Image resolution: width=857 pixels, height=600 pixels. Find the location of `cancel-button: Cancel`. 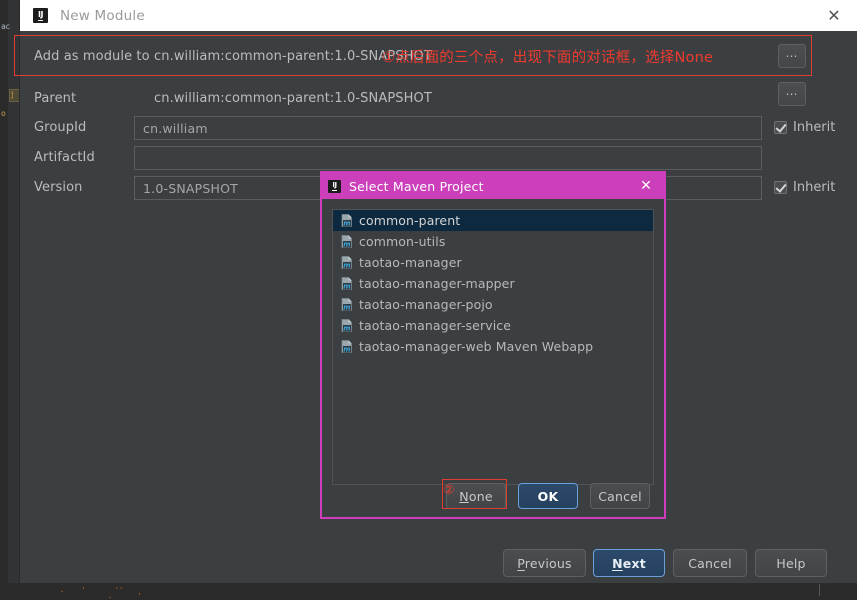

cancel-button: Cancel is located at coordinates (710, 563).